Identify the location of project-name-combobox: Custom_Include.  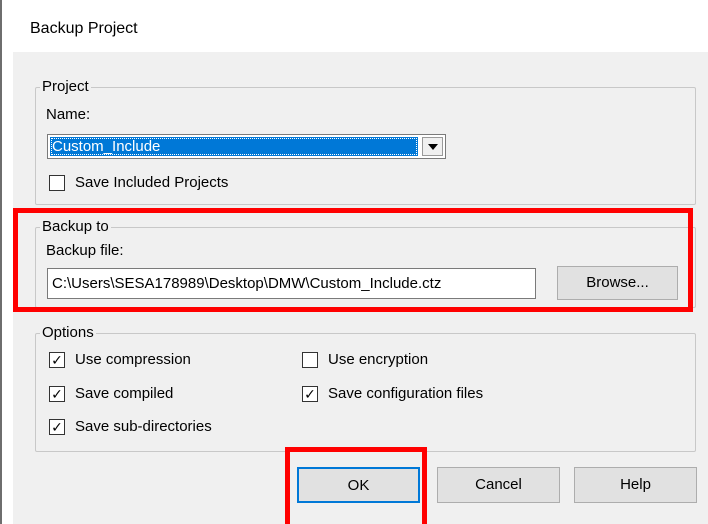
(246, 146).